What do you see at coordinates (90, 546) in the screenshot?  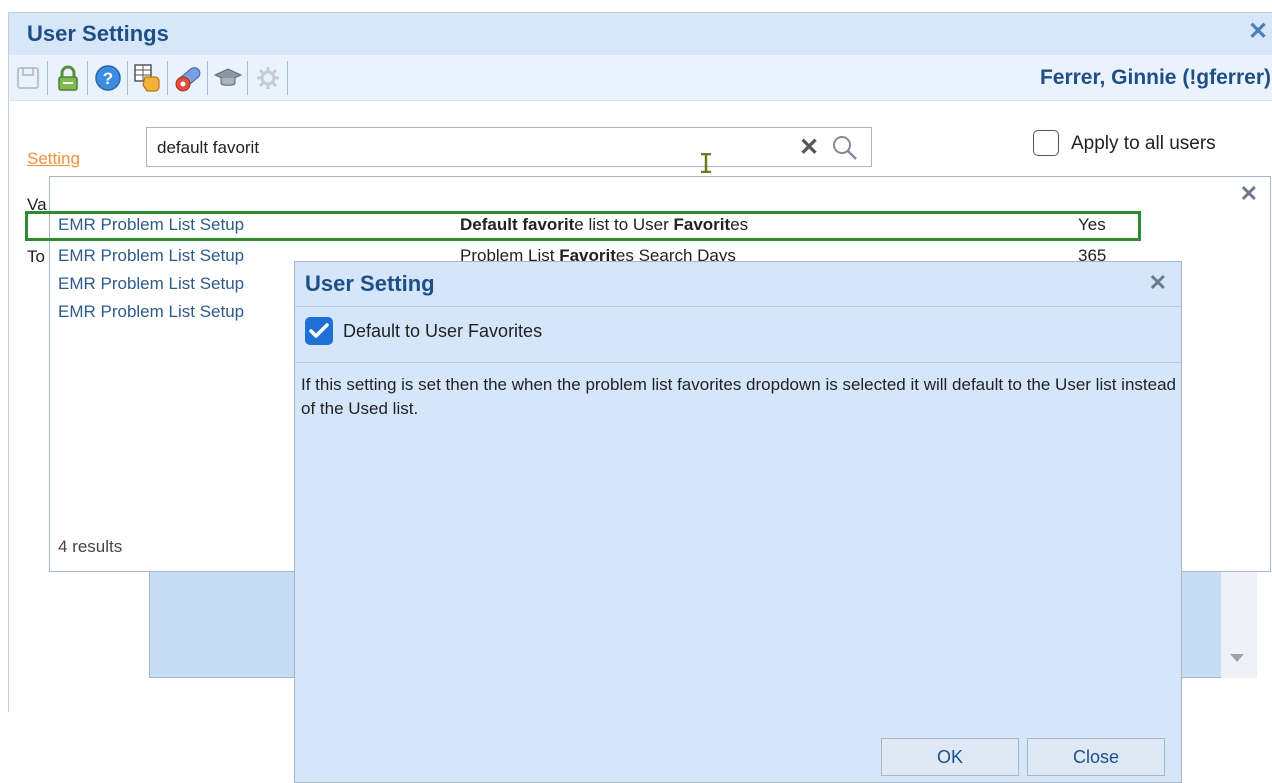 I see `results-count: 4 results` at bounding box center [90, 546].